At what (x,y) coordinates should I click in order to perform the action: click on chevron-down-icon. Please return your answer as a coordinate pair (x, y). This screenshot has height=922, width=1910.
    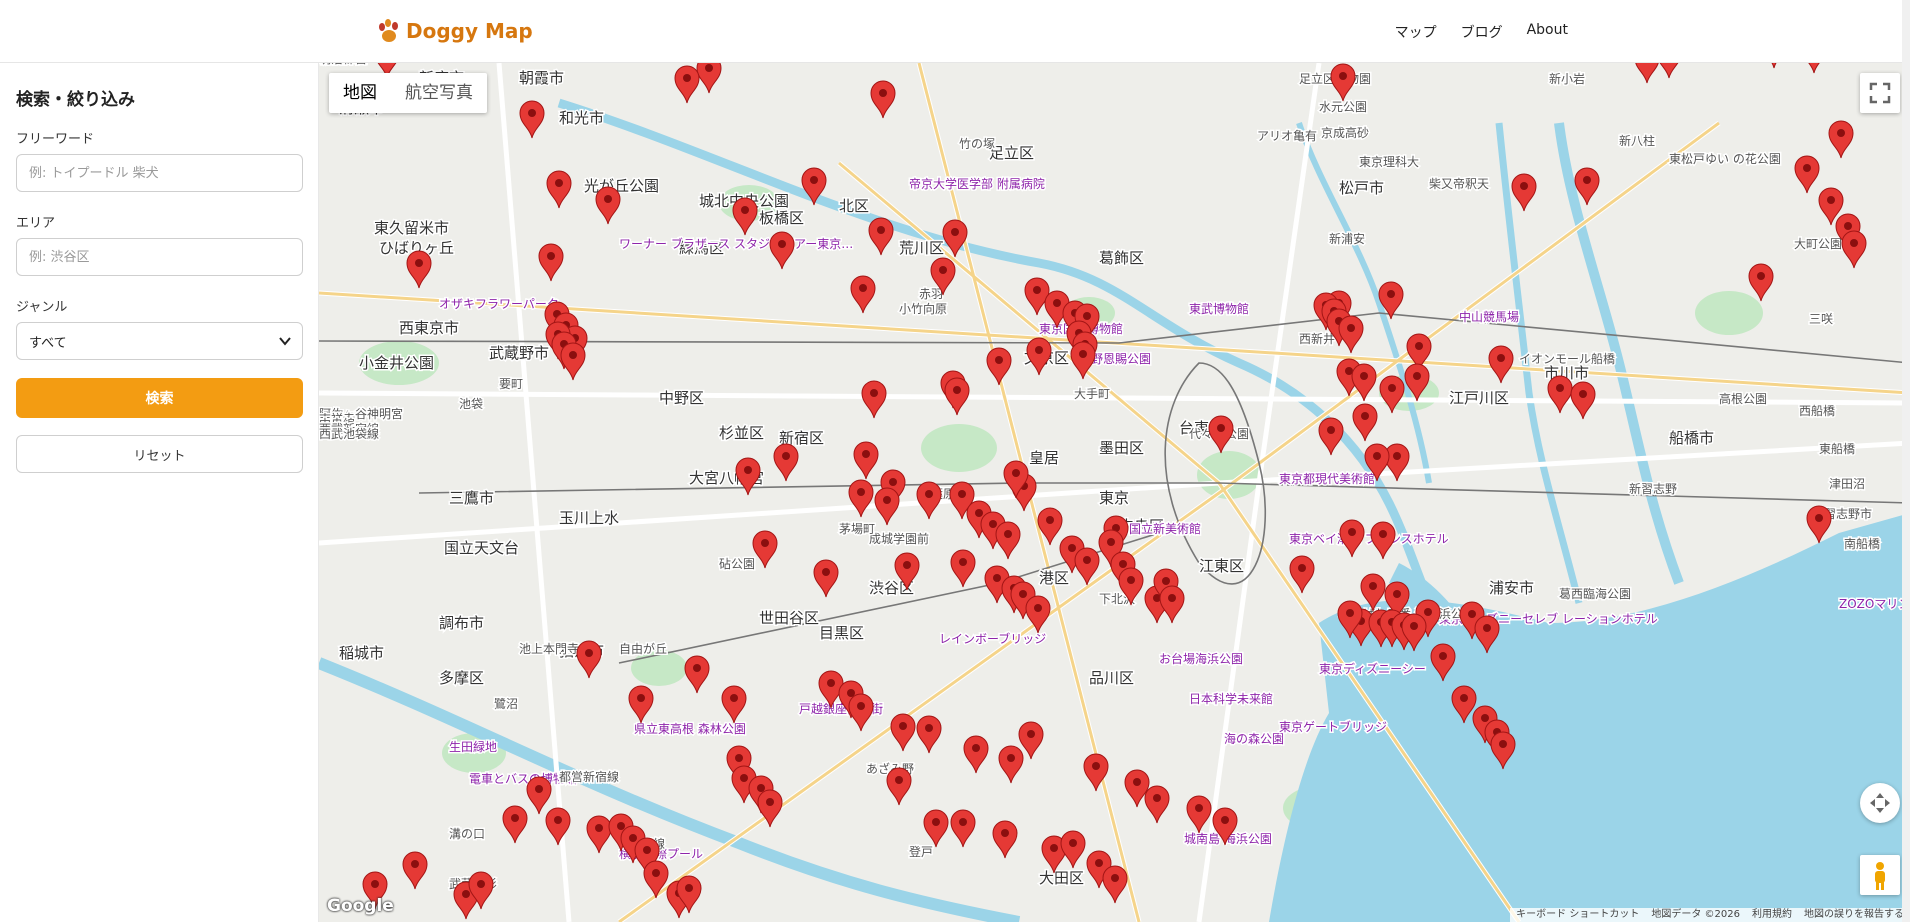
    Looking at the image, I should click on (285, 341).